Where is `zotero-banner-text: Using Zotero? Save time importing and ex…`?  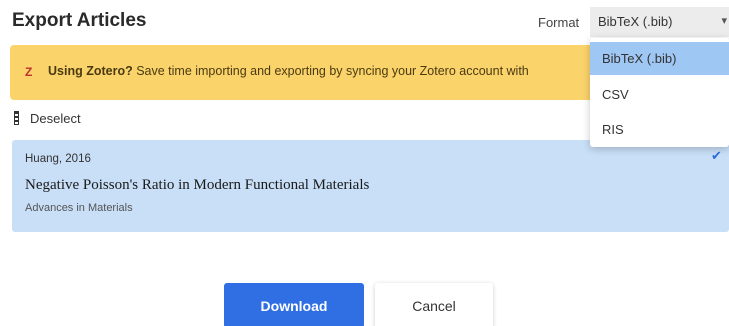
zotero-banner-text: Using Zotero? Save time importing and ex… is located at coordinates (288, 71).